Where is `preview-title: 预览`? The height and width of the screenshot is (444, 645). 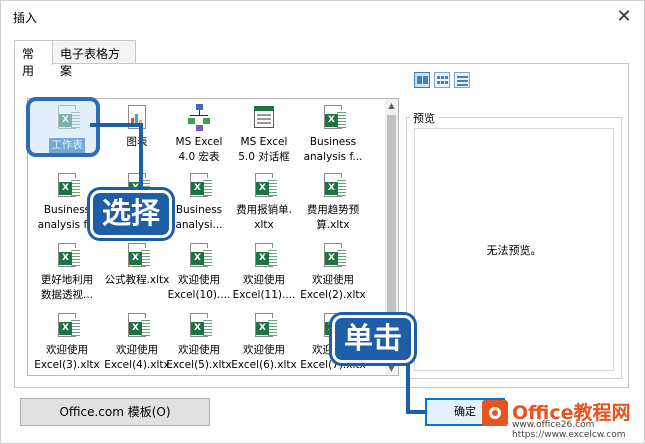 preview-title: 预览 is located at coordinates (424, 118).